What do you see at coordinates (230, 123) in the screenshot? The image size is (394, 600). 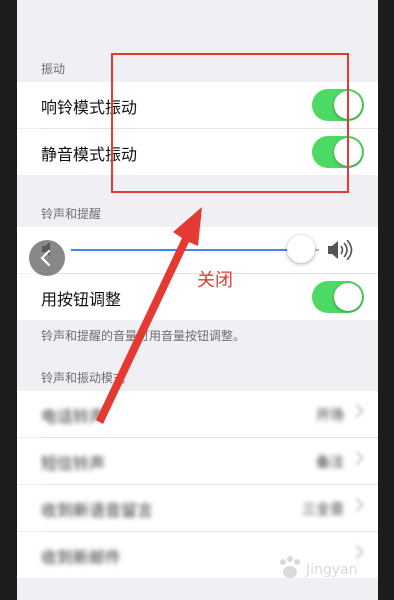 I see `annotation-highlight-box` at bounding box center [230, 123].